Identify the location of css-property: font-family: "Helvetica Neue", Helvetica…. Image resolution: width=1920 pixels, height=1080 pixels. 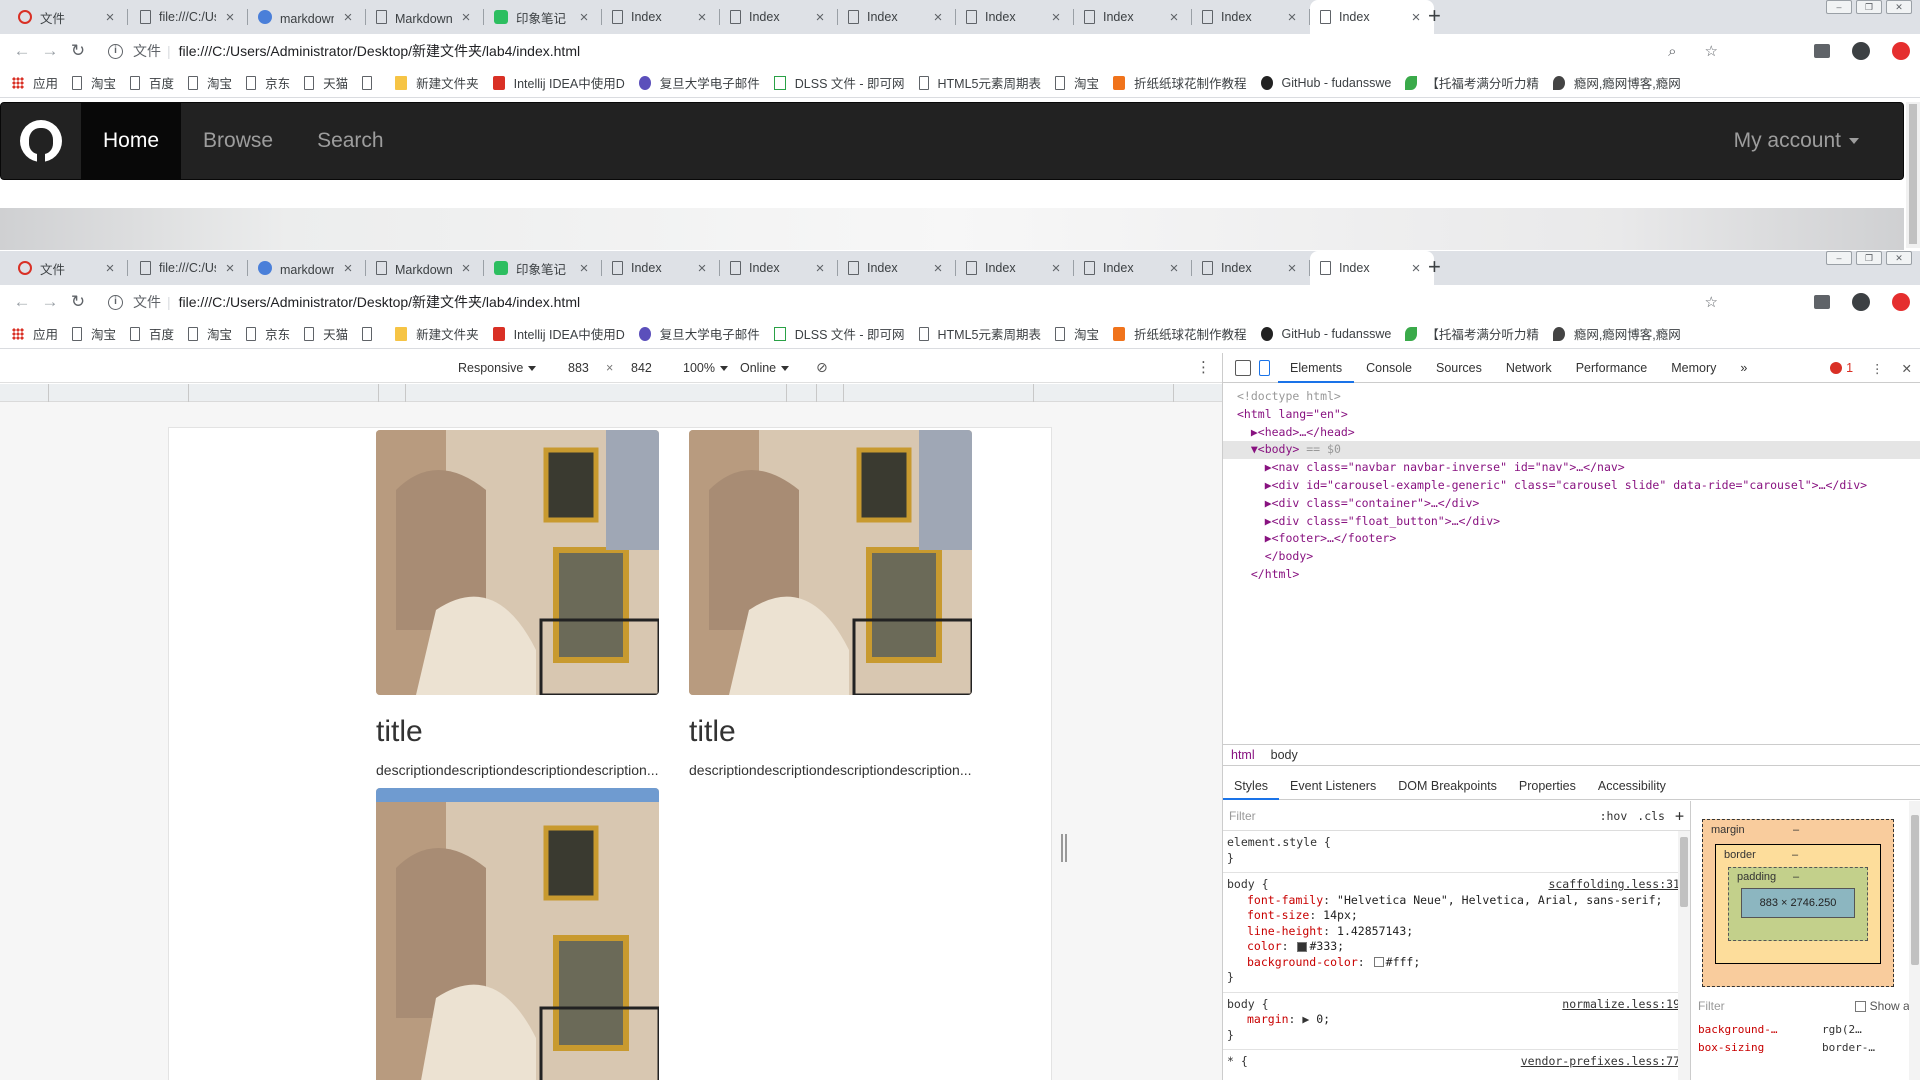
(1455, 901).